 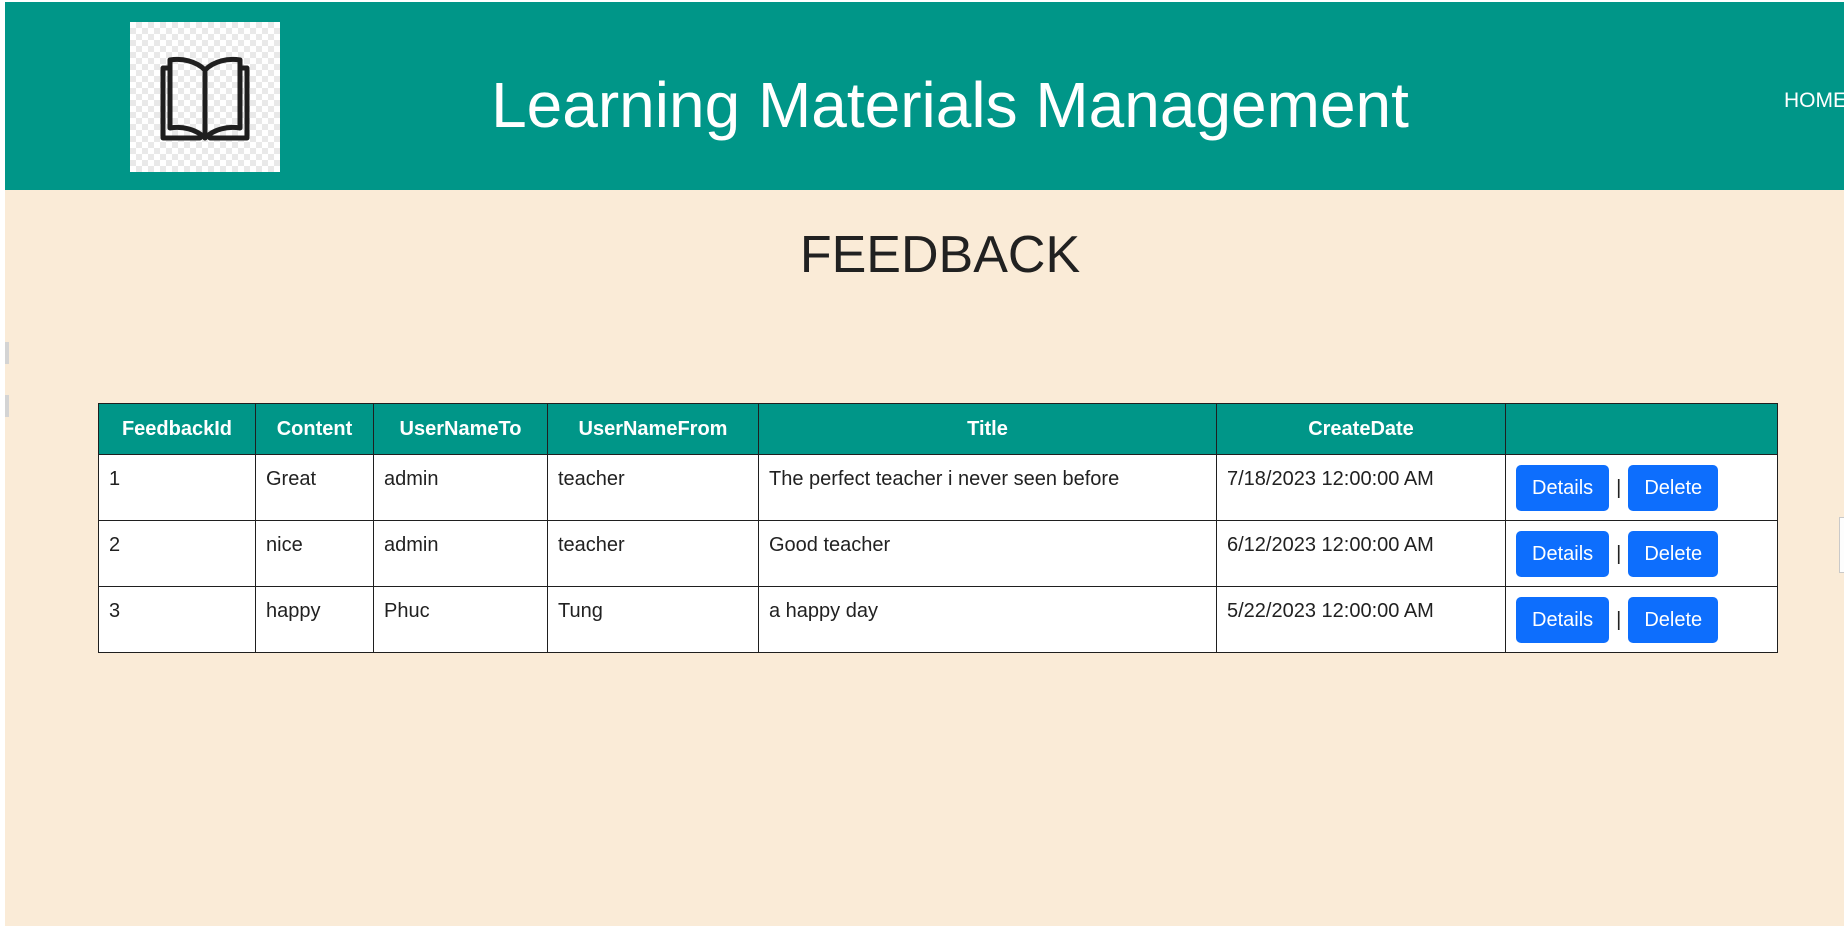 I want to click on cell-feedbackid: 1, so click(x=177, y=487).